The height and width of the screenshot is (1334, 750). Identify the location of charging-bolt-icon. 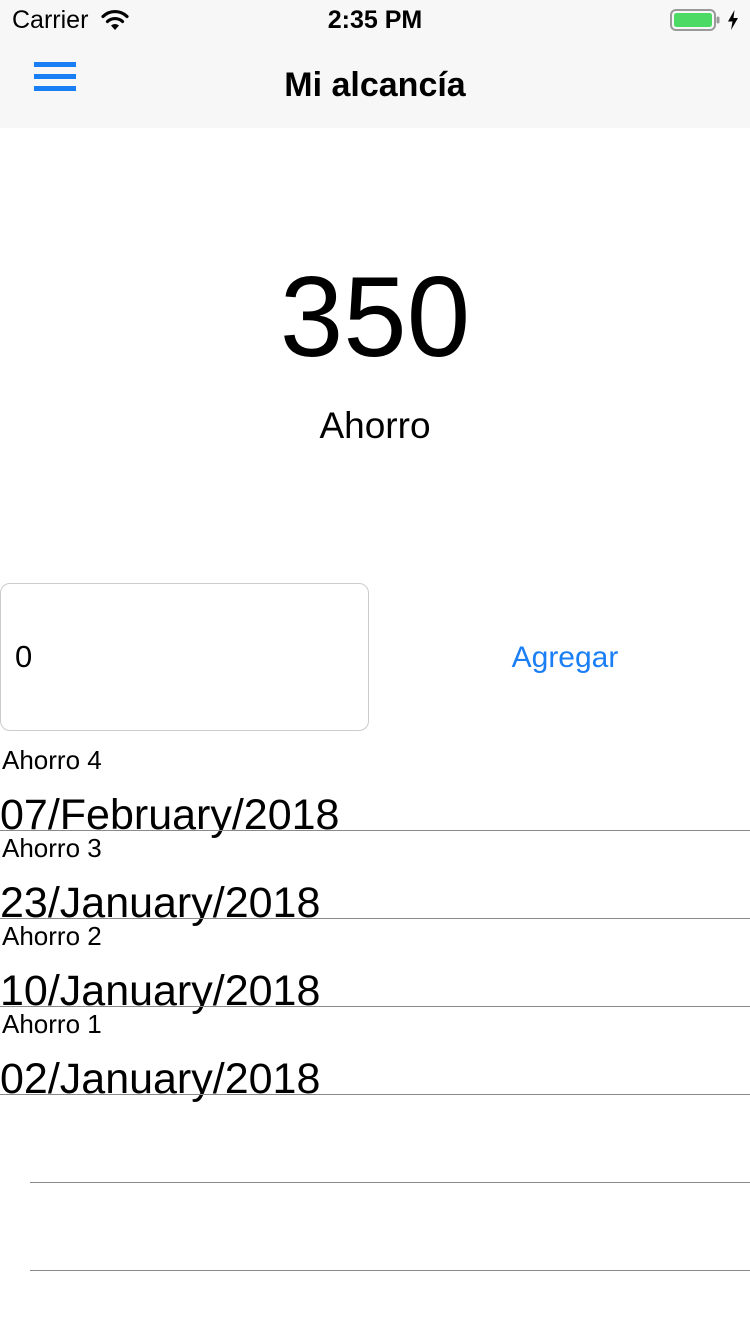
(733, 20).